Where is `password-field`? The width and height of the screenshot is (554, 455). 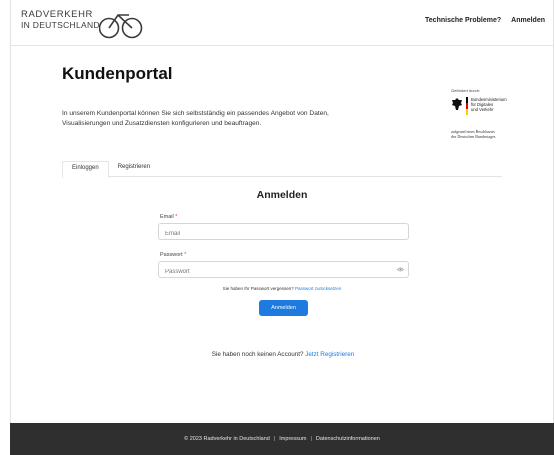
password-field is located at coordinates (283, 269).